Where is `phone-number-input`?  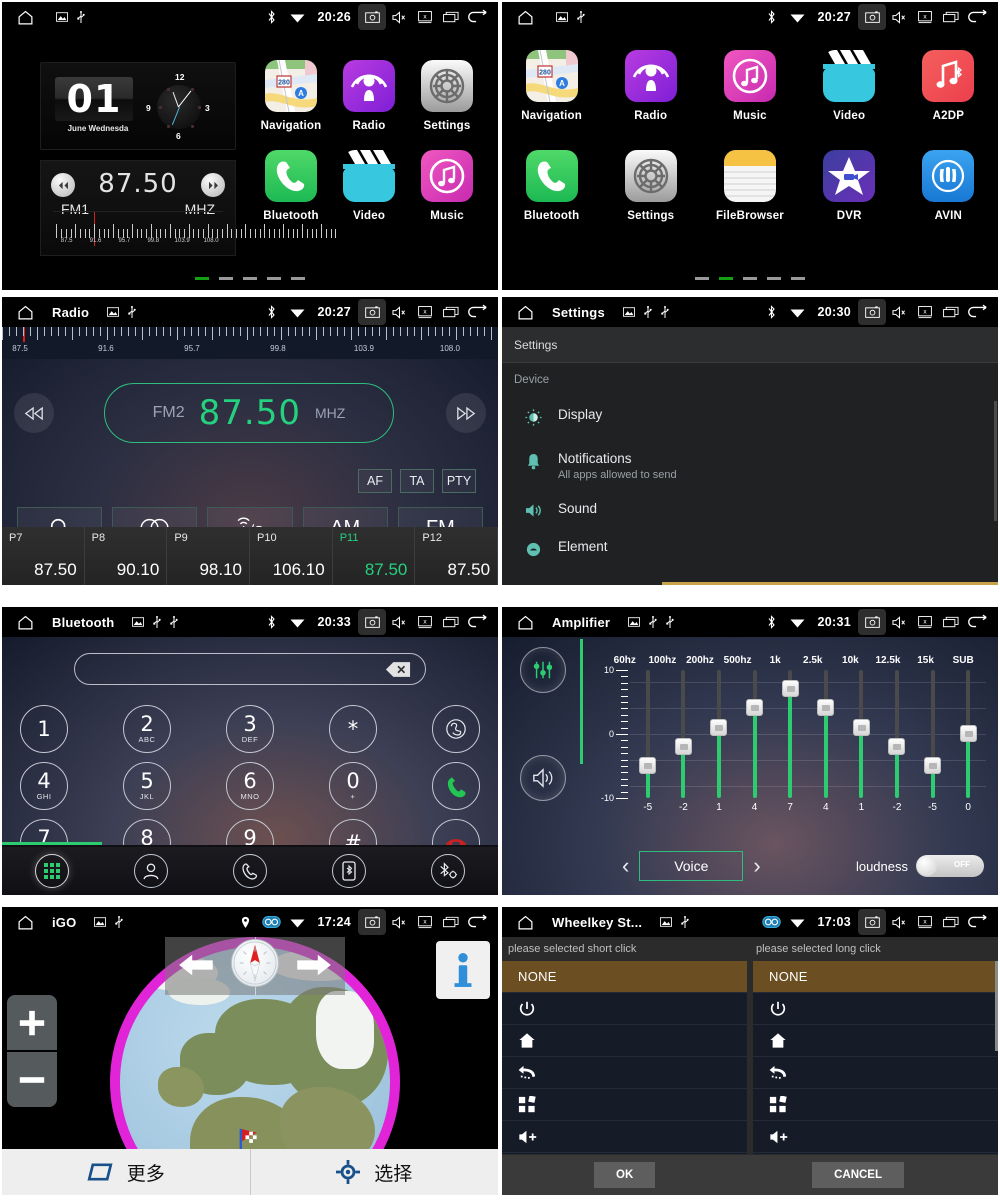
phone-number-input is located at coordinates (250, 669).